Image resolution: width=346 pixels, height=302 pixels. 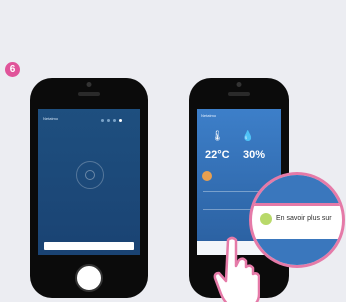 I want to click on humidity-drop-icon: 💧, so click(x=248, y=136).